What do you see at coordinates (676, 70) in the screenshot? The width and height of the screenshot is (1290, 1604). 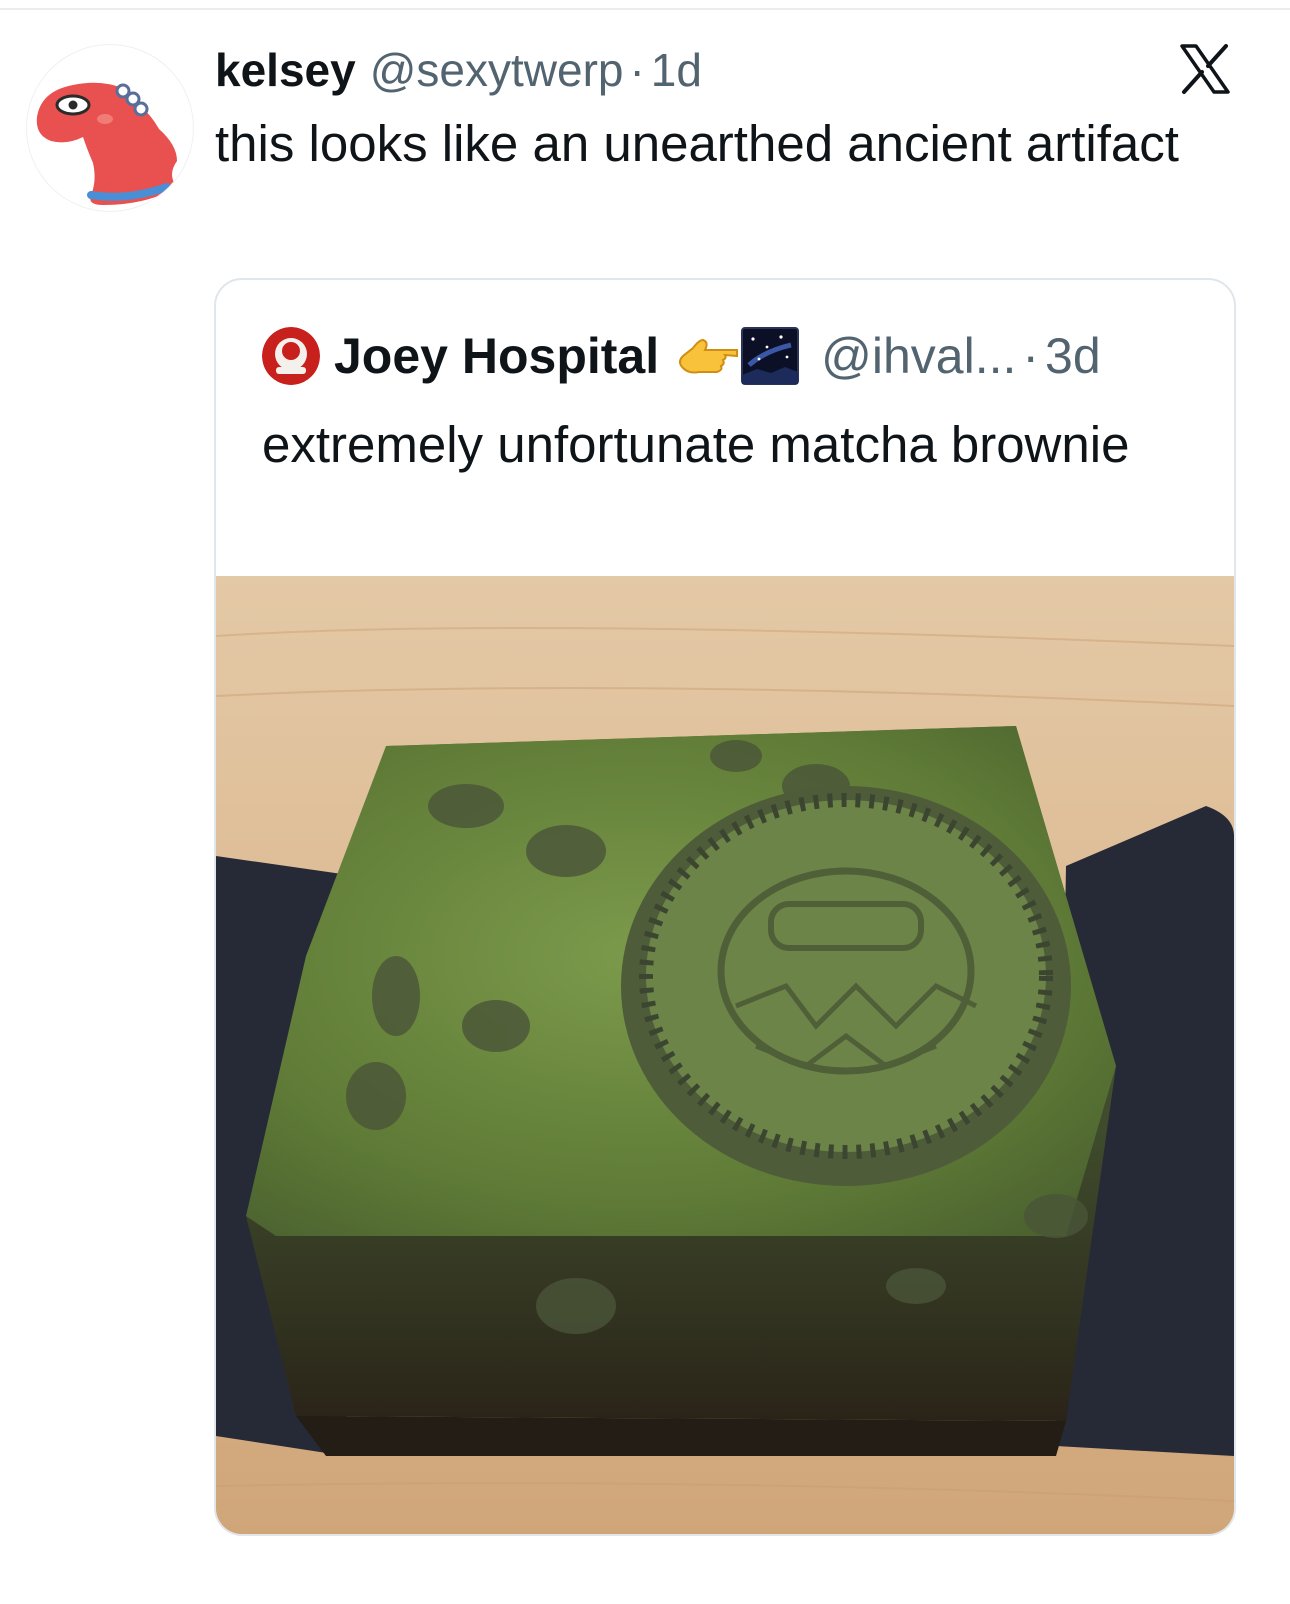 I see `timestamp: 1d` at bounding box center [676, 70].